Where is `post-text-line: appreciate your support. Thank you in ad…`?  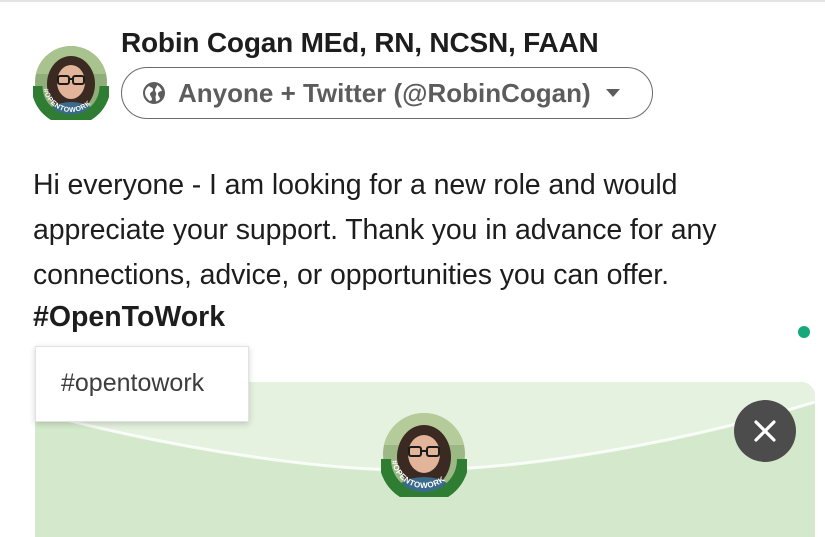
post-text-line: appreciate your support. Thank you in ad… is located at coordinates (375, 230).